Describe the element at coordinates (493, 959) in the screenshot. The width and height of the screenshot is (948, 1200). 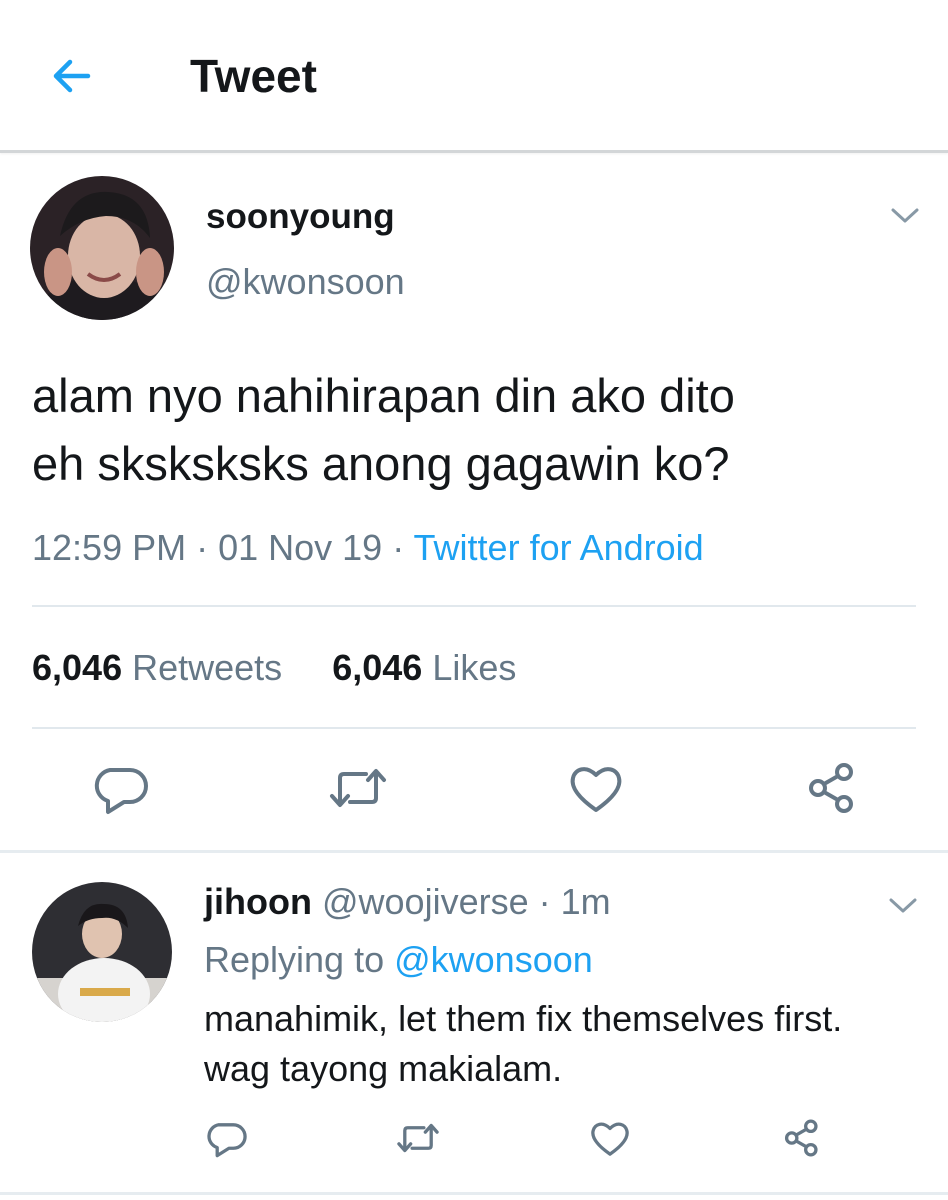
I see `replying-mention-link: @kwonsoon` at that location.